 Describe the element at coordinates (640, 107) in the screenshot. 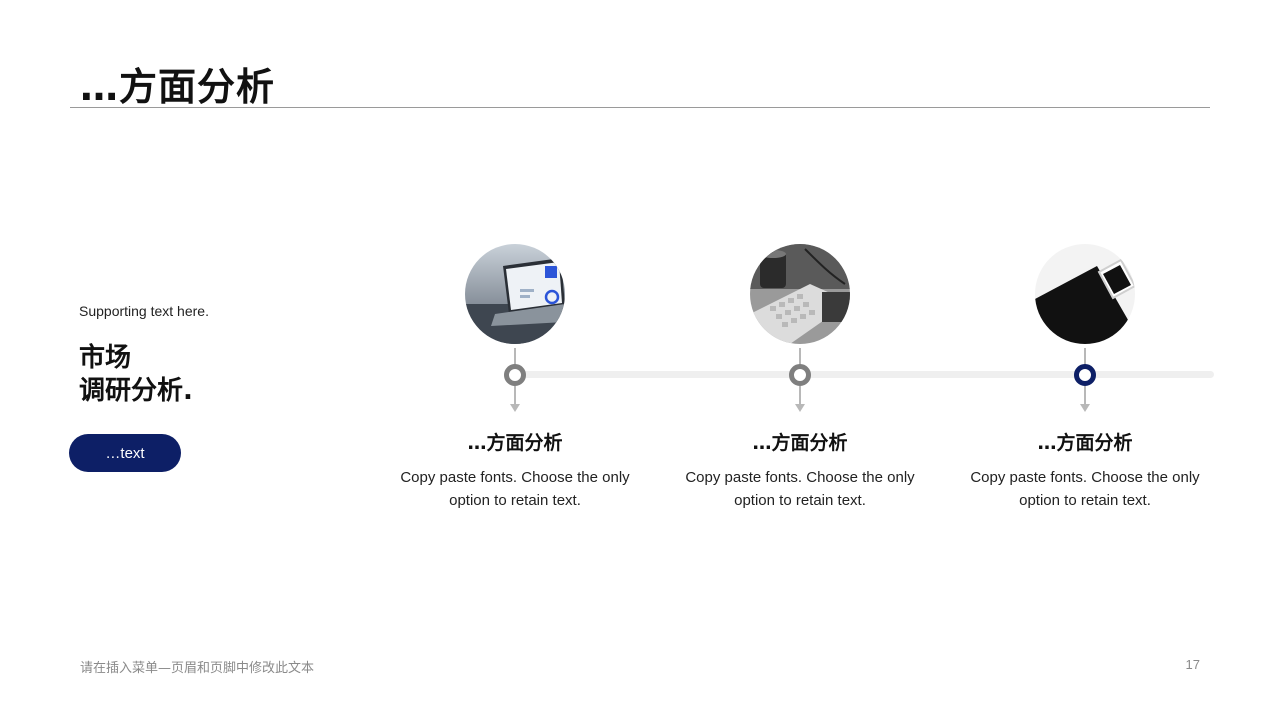

I see `title-divider` at that location.